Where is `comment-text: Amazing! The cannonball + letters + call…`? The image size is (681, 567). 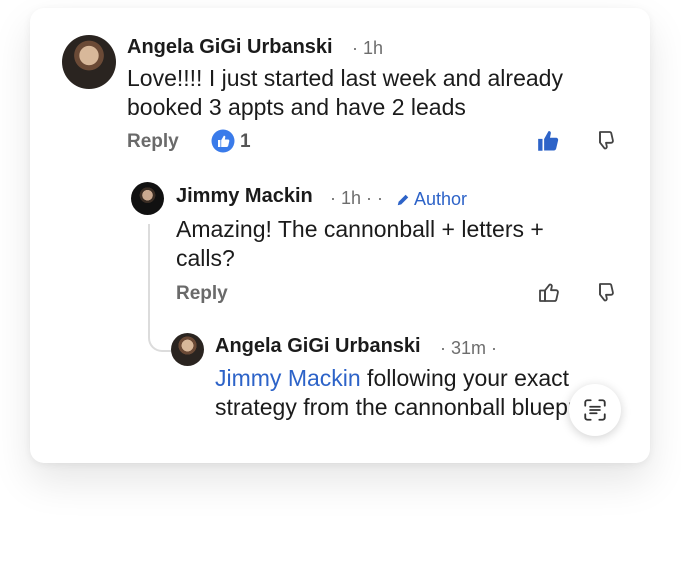 comment-text: Amazing! The cannonball + letters + call… is located at coordinates (360, 243).